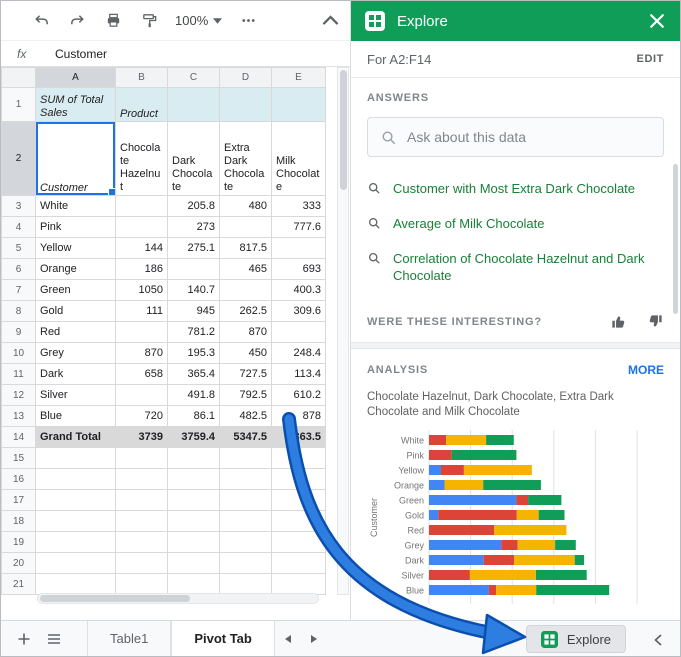 This screenshot has width=681, height=657. Describe the element at coordinates (18, 500) in the screenshot. I see `row-header-17: 17` at that location.